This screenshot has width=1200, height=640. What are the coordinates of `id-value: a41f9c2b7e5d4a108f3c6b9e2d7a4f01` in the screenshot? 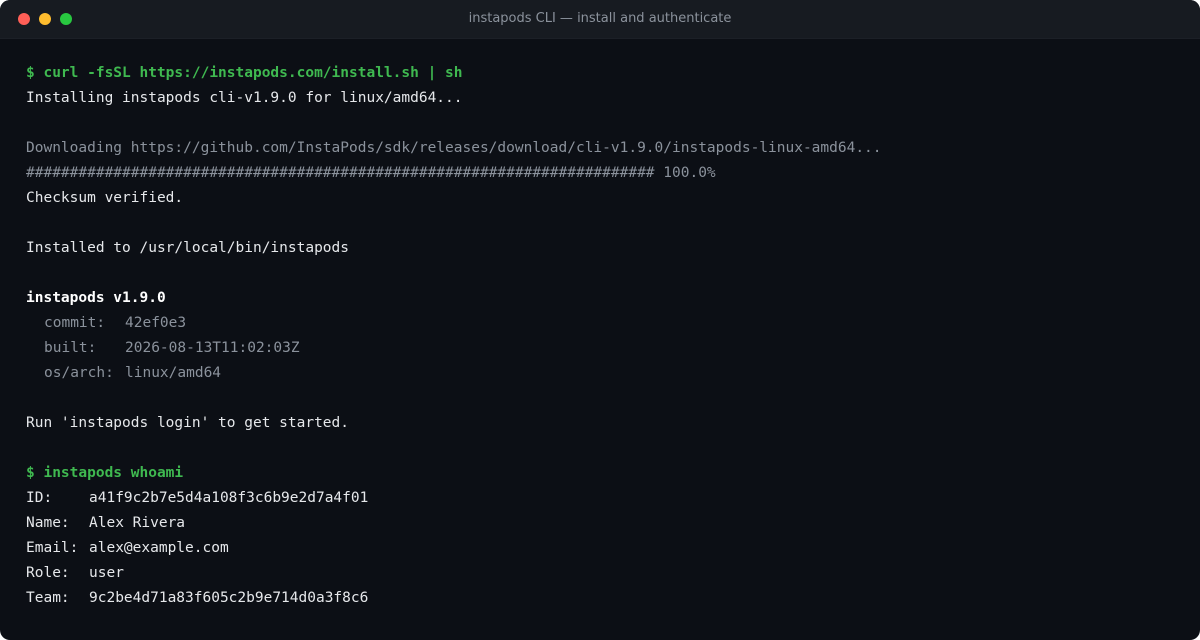 It's located at (229, 498).